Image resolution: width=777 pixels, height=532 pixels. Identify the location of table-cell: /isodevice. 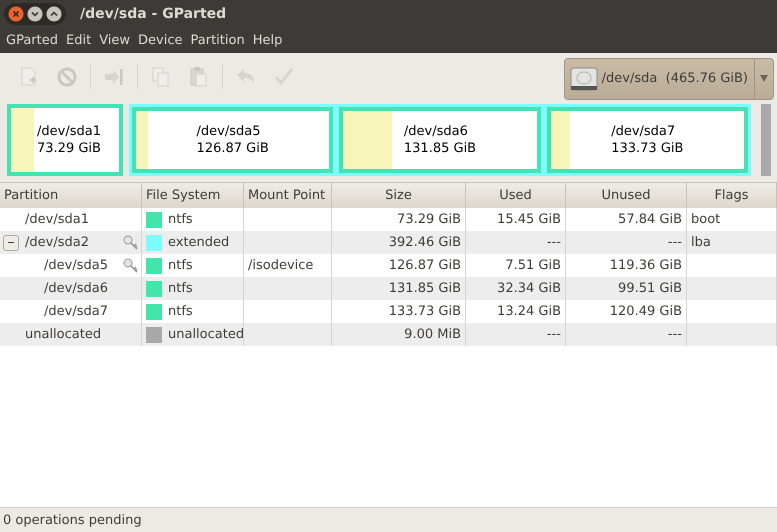
(281, 265).